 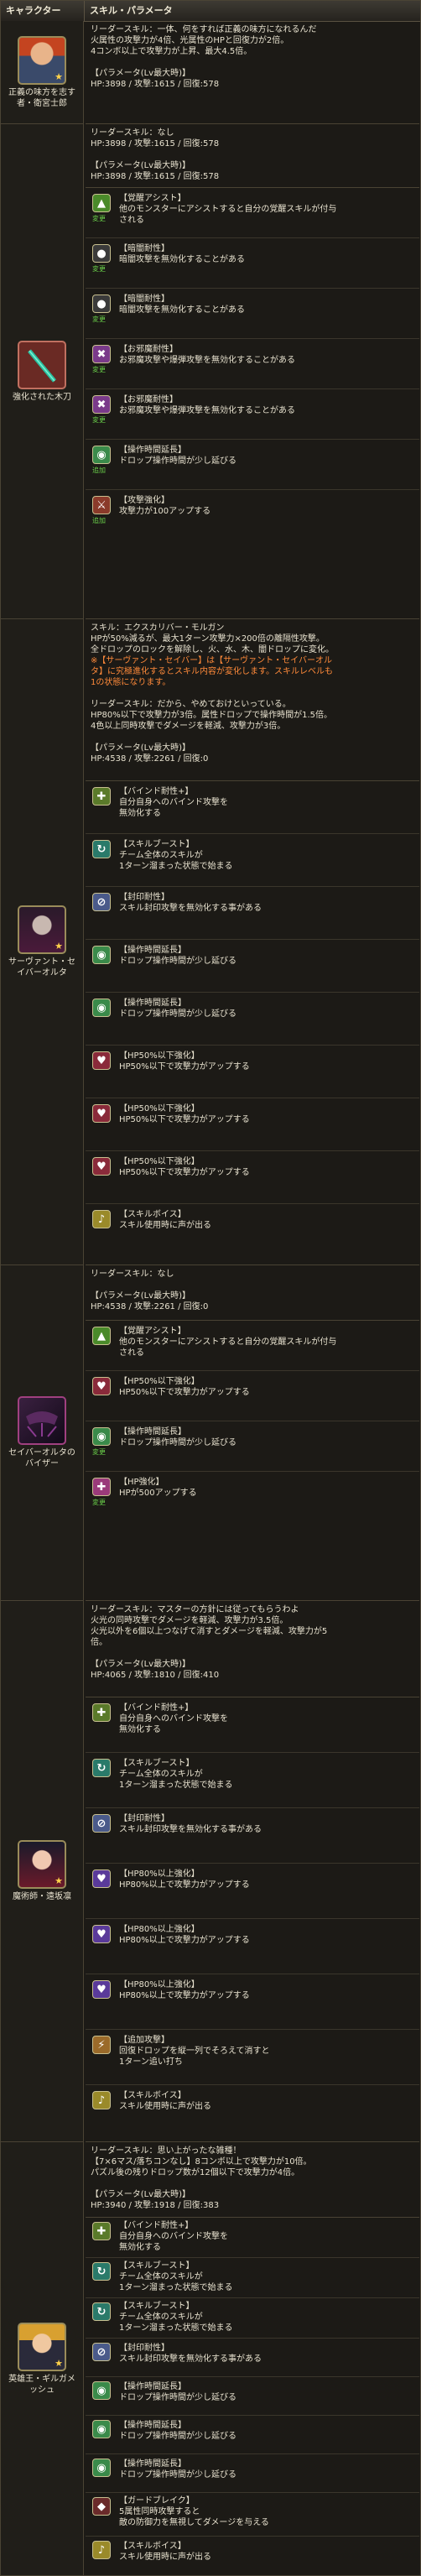 I want to click on character-cell: ★ 英雄王・ギルガメッシュ, so click(x=42, y=2359).